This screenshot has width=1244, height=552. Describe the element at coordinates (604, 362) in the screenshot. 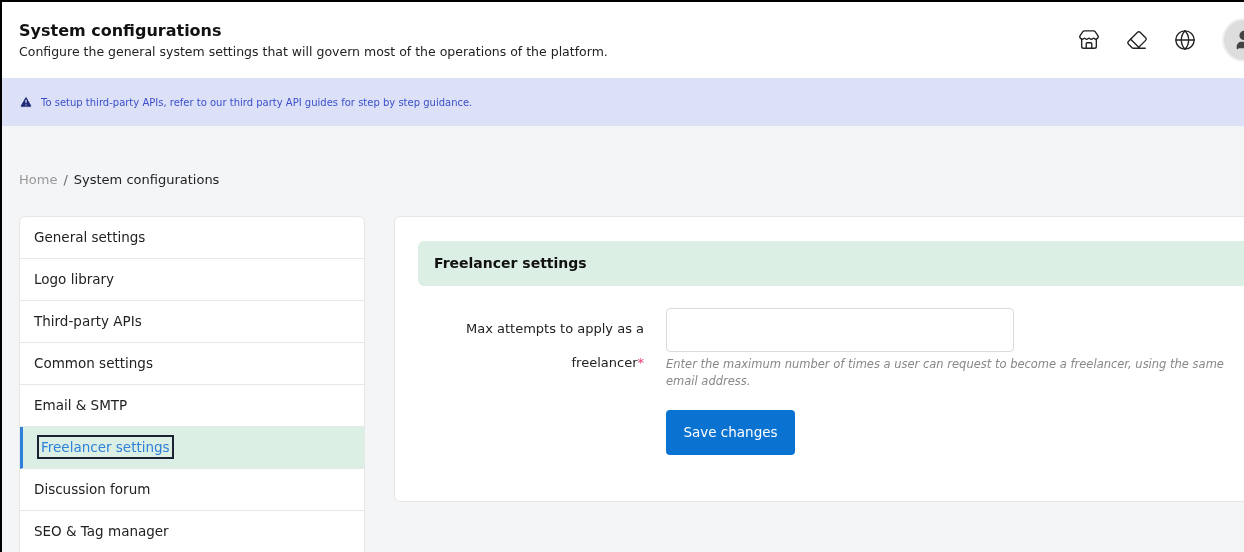

I see `field-label: freelancer` at that location.